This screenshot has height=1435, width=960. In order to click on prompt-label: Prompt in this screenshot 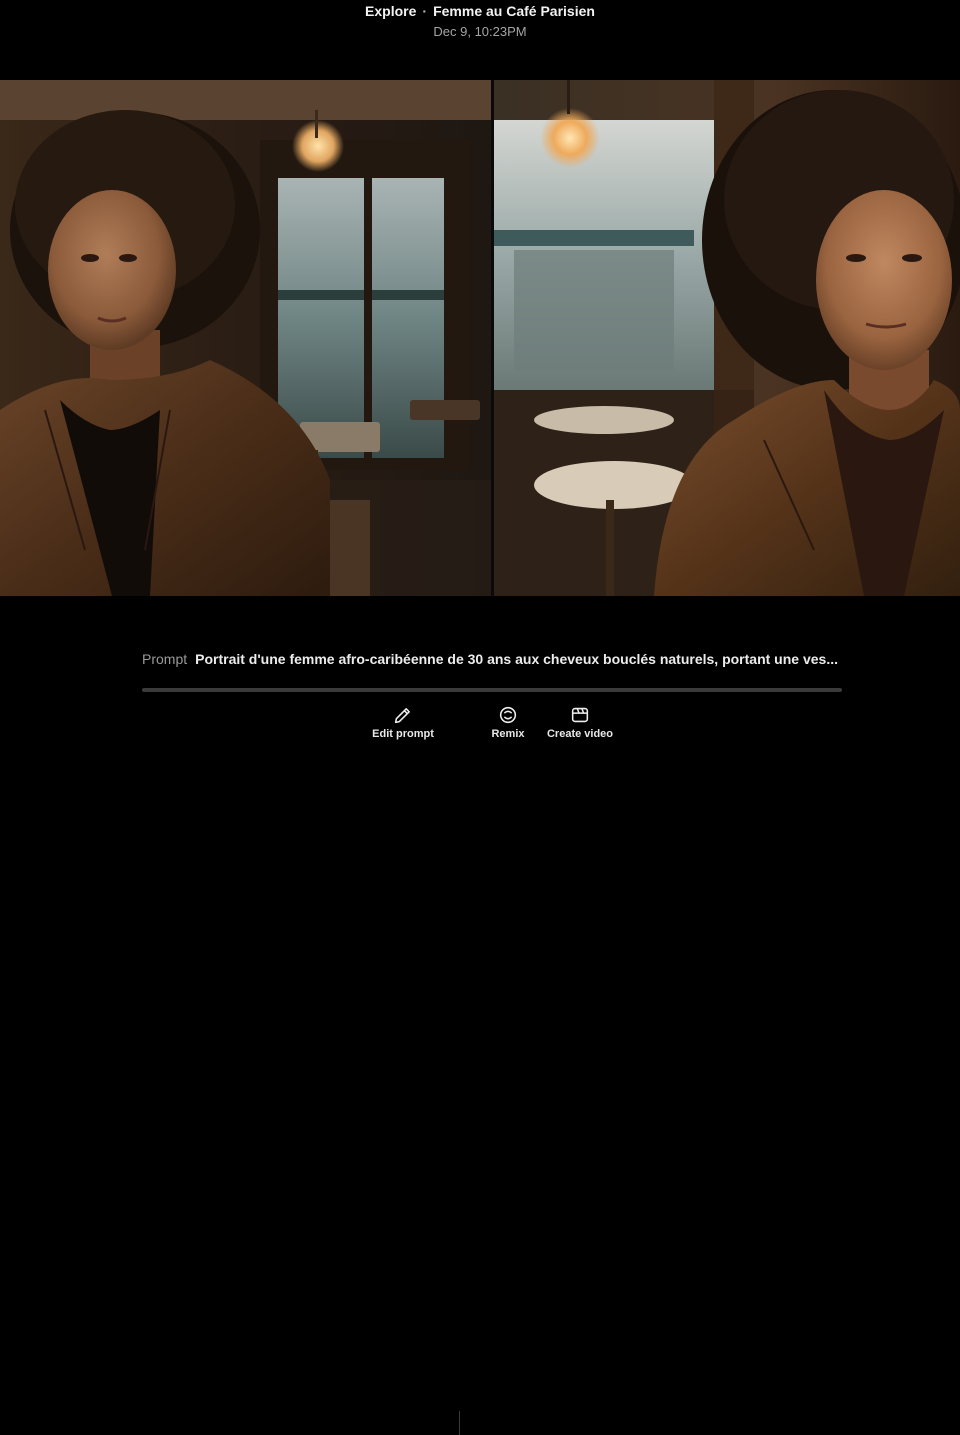, I will do `click(165, 659)`.